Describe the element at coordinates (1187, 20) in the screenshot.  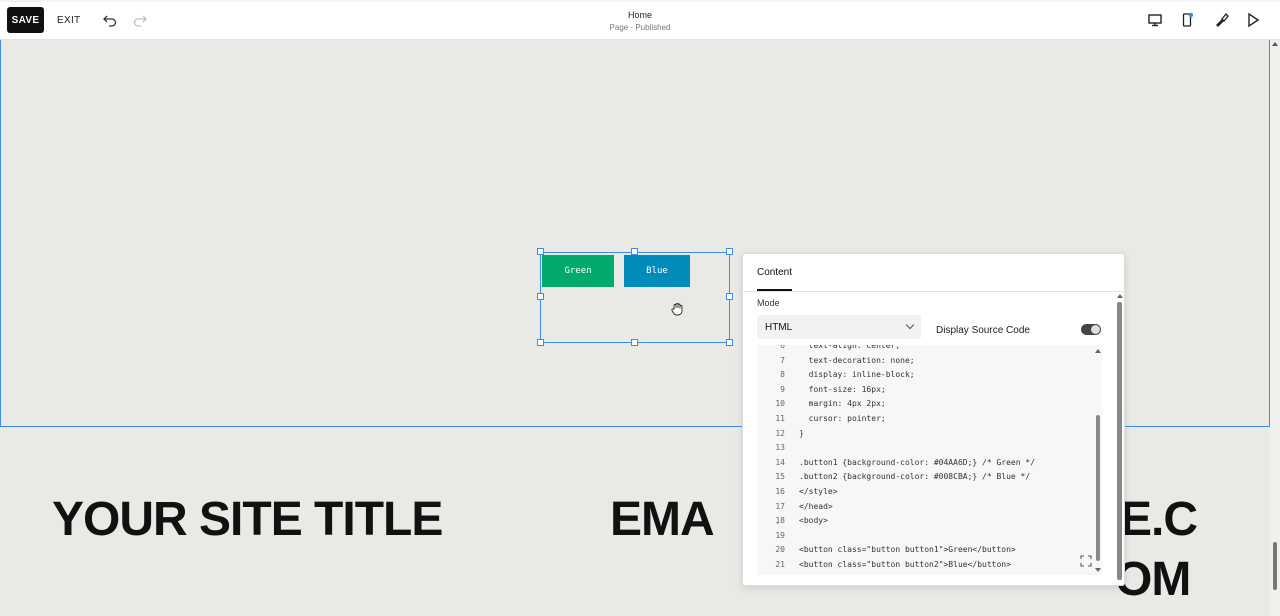
I see `mobile-view-icon` at that location.